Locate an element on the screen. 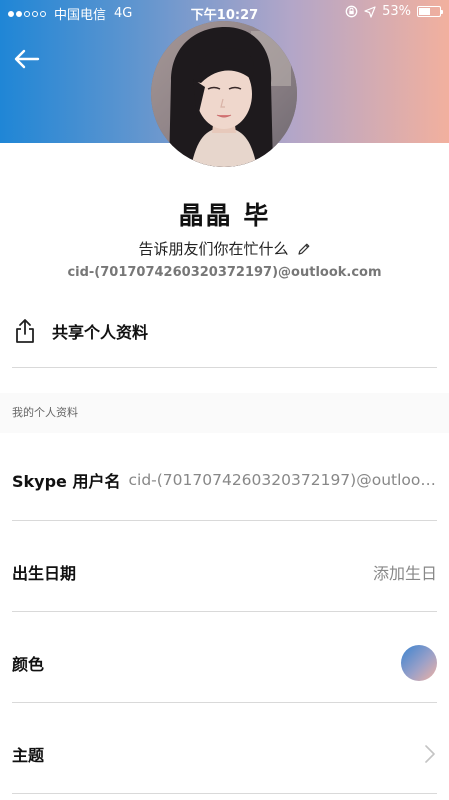 The width and height of the screenshot is (449, 800). birthday-label: 出生日期 is located at coordinates (44, 573).